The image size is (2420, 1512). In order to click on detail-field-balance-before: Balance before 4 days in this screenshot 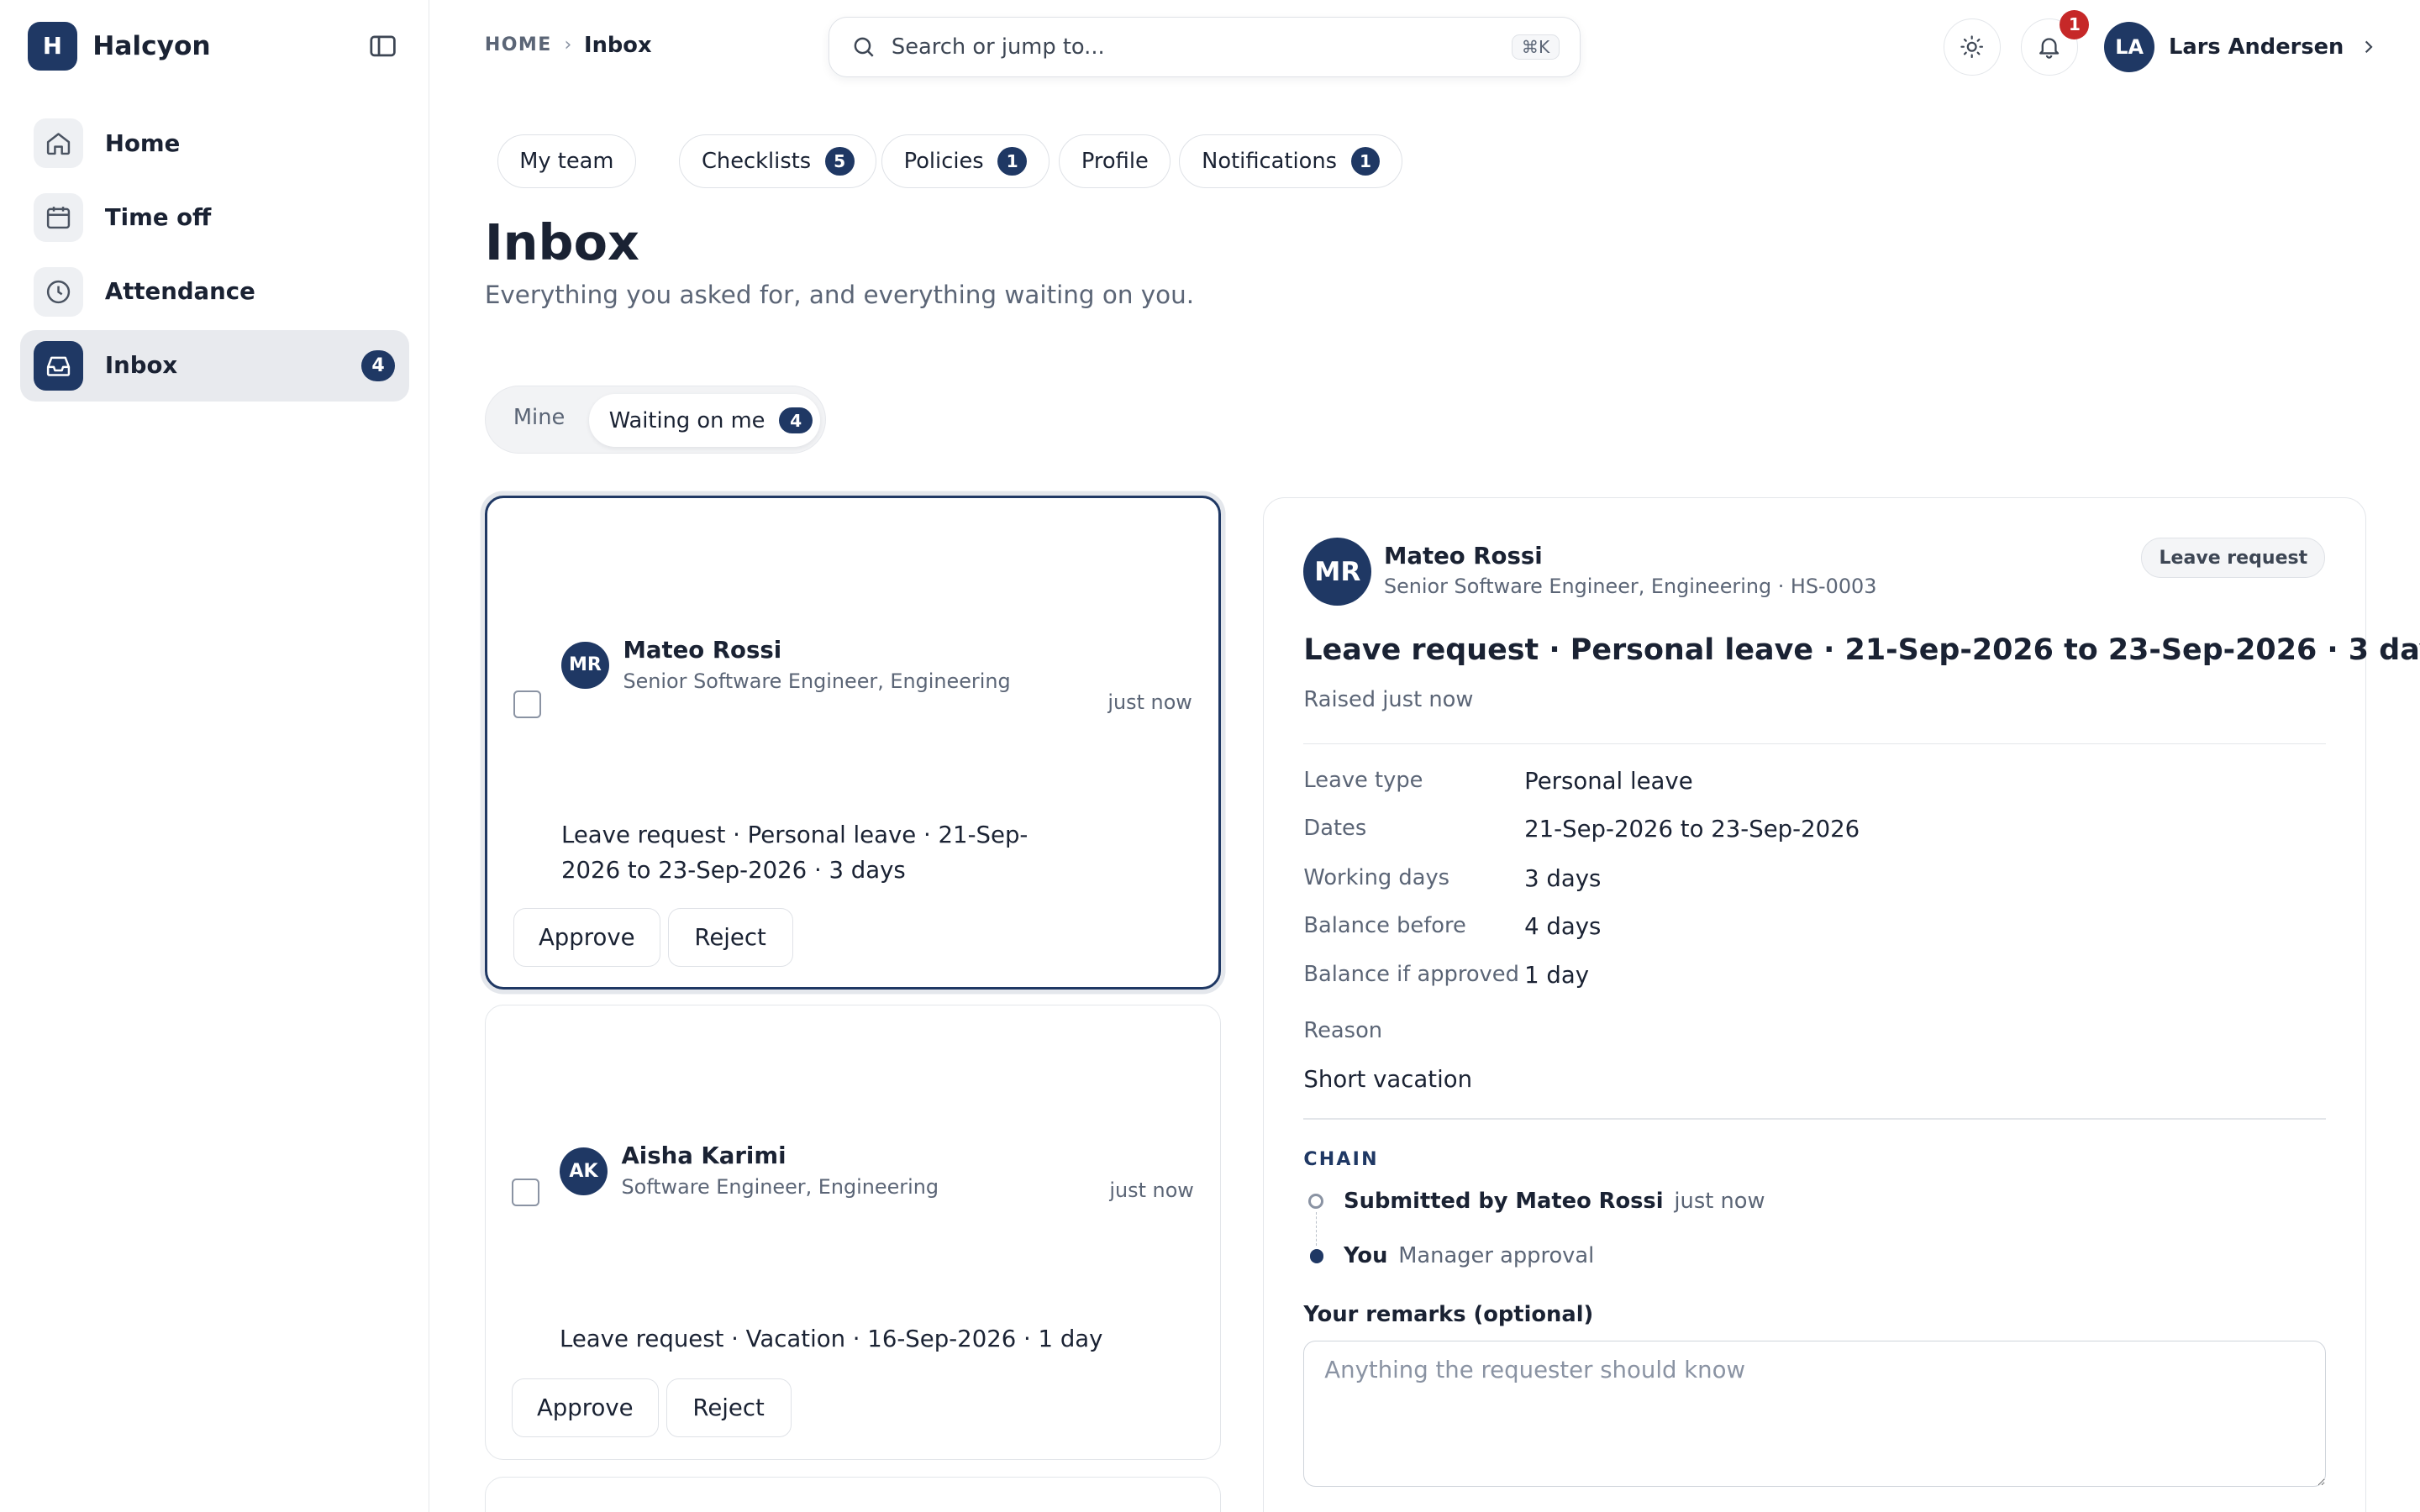, I will do `click(1814, 930)`.